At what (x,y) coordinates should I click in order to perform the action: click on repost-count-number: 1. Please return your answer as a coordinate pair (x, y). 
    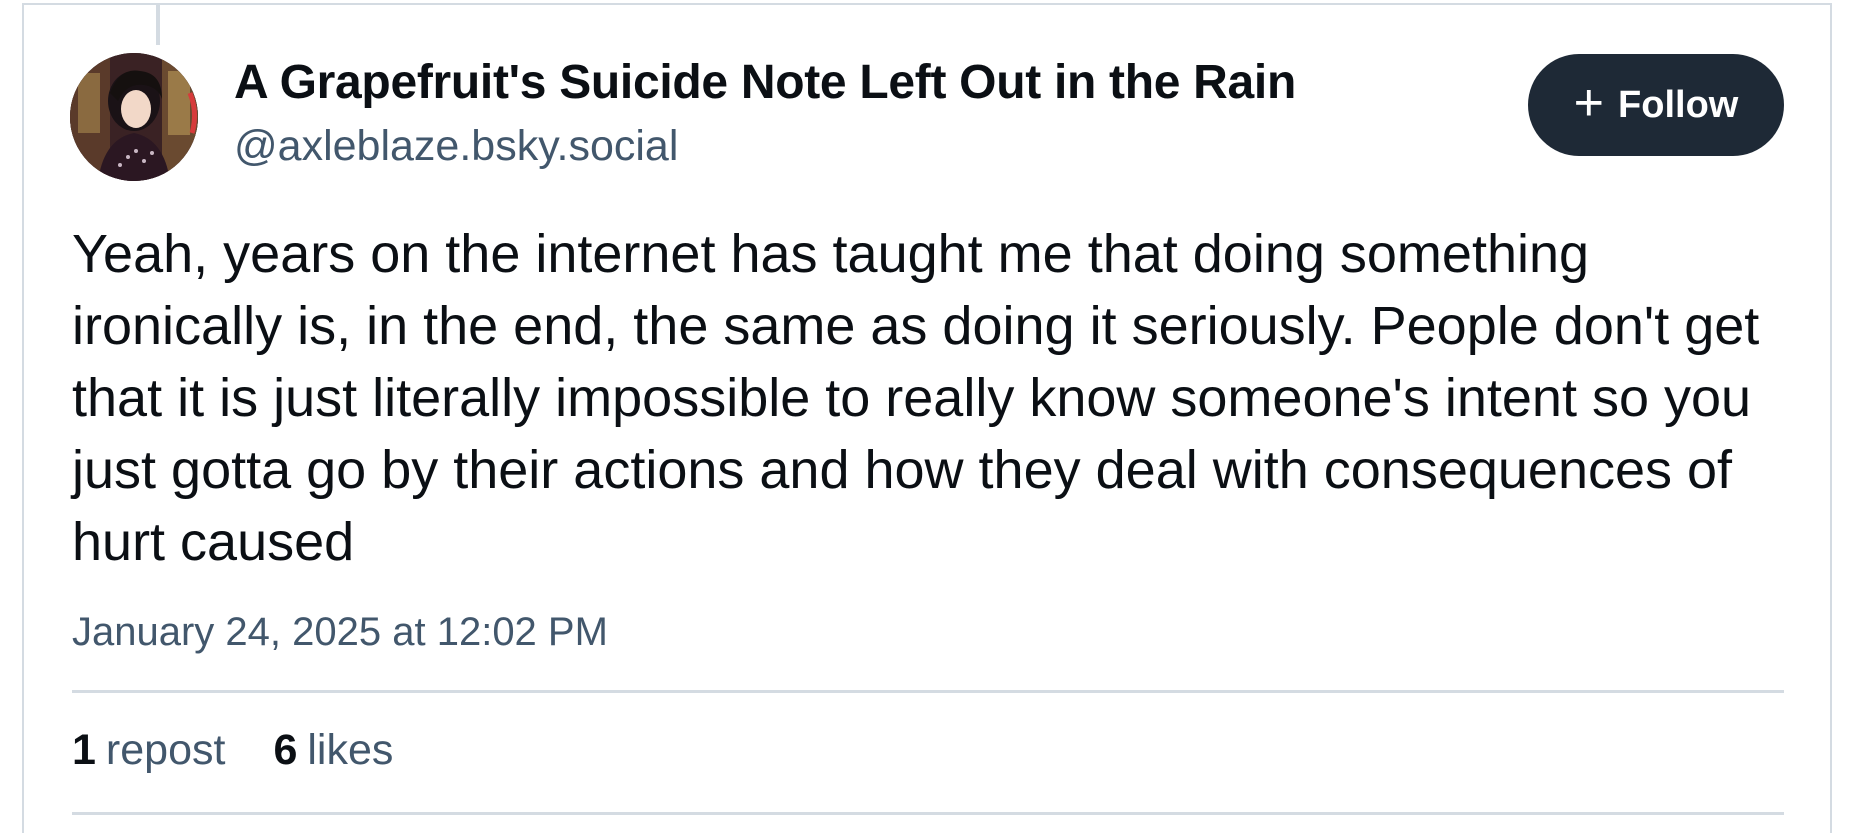
    Looking at the image, I should click on (84, 750).